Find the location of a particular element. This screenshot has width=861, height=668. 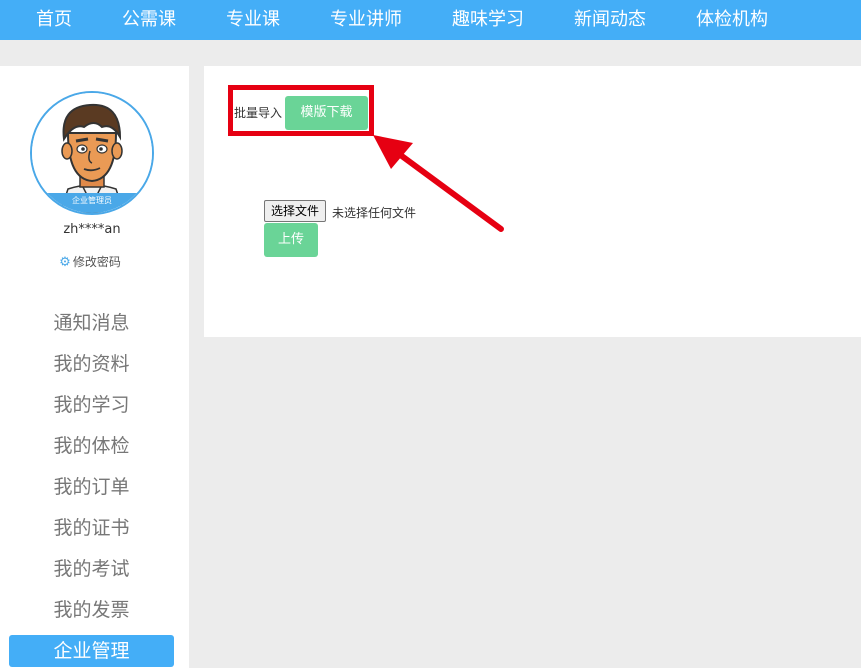

choose-file-button: 选择文件 is located at coordinates (295, 211).